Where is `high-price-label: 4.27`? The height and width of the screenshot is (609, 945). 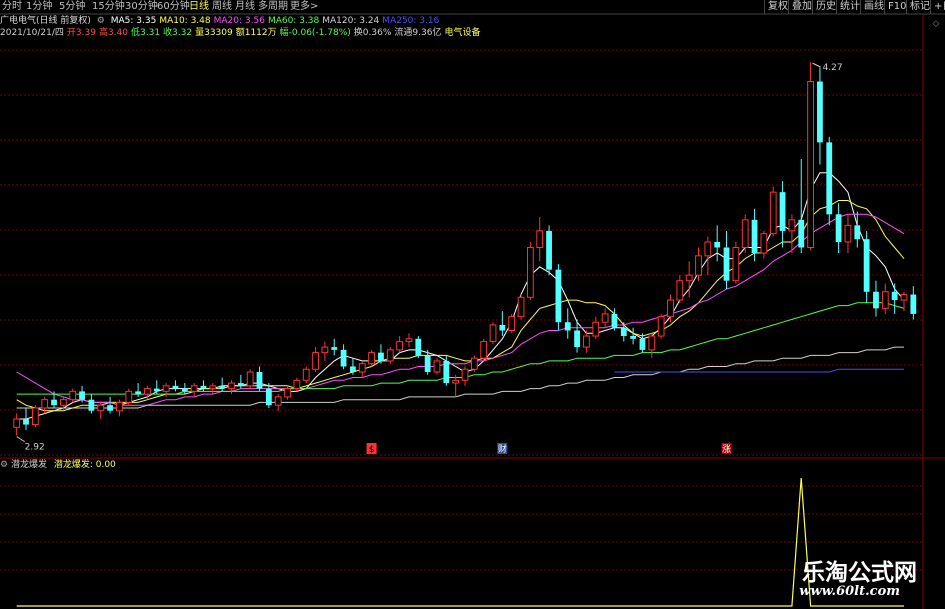
high-price-label: 4.27 is located at coordinates (833, 68).